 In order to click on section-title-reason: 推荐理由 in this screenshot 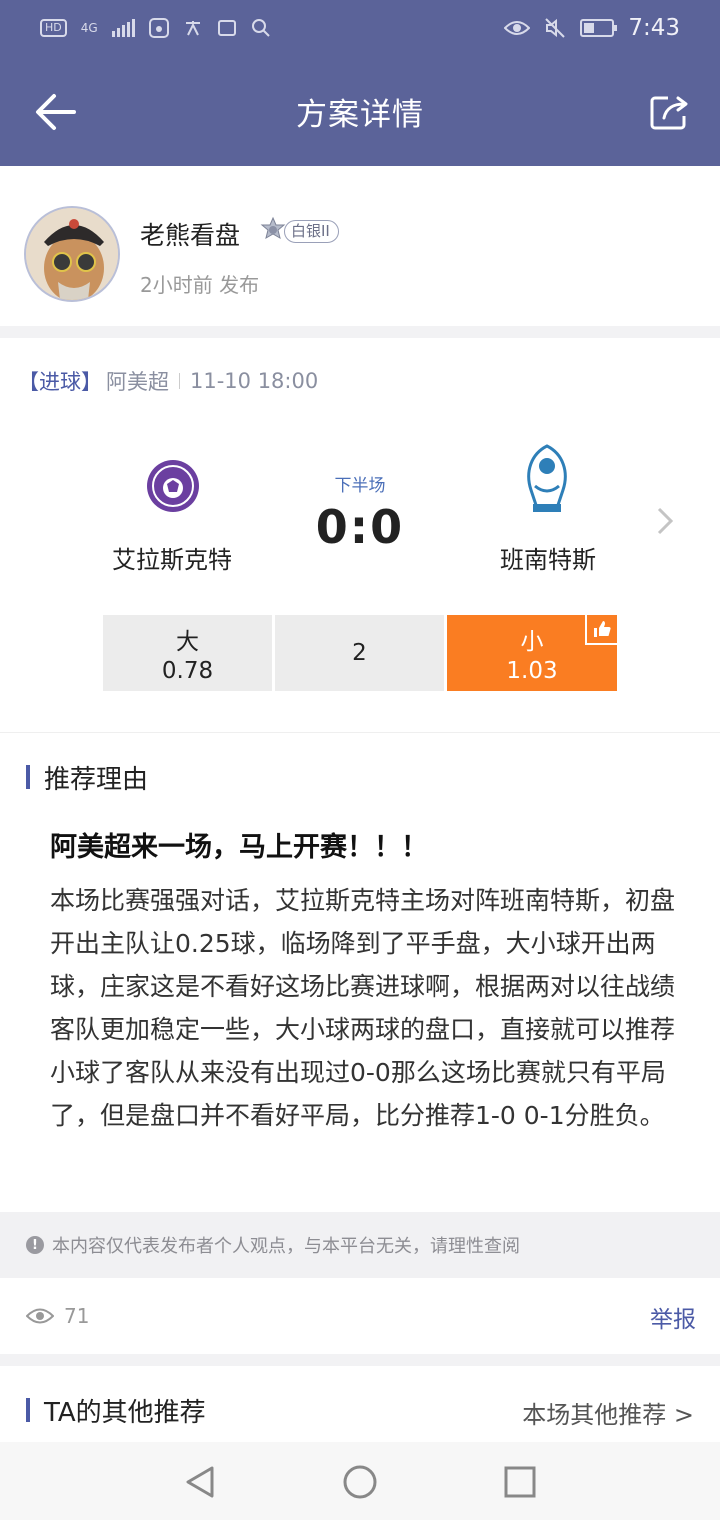, I will do `click(96, 780)`.